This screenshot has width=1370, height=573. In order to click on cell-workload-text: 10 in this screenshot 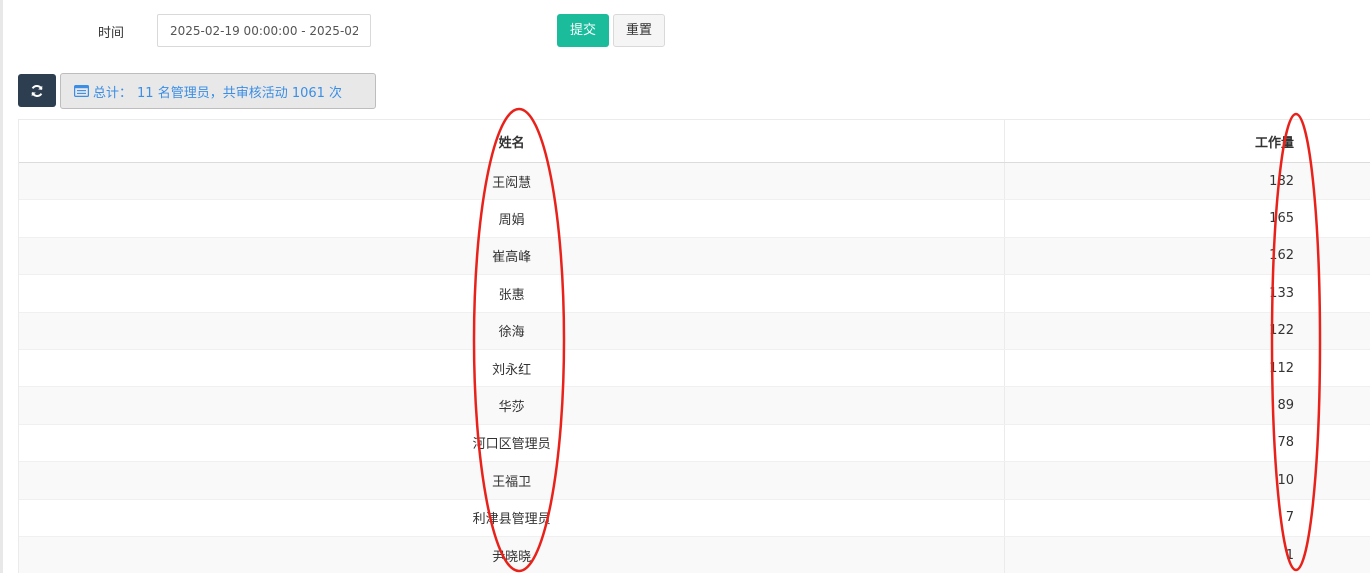, I will do `click(1285, 480)`.